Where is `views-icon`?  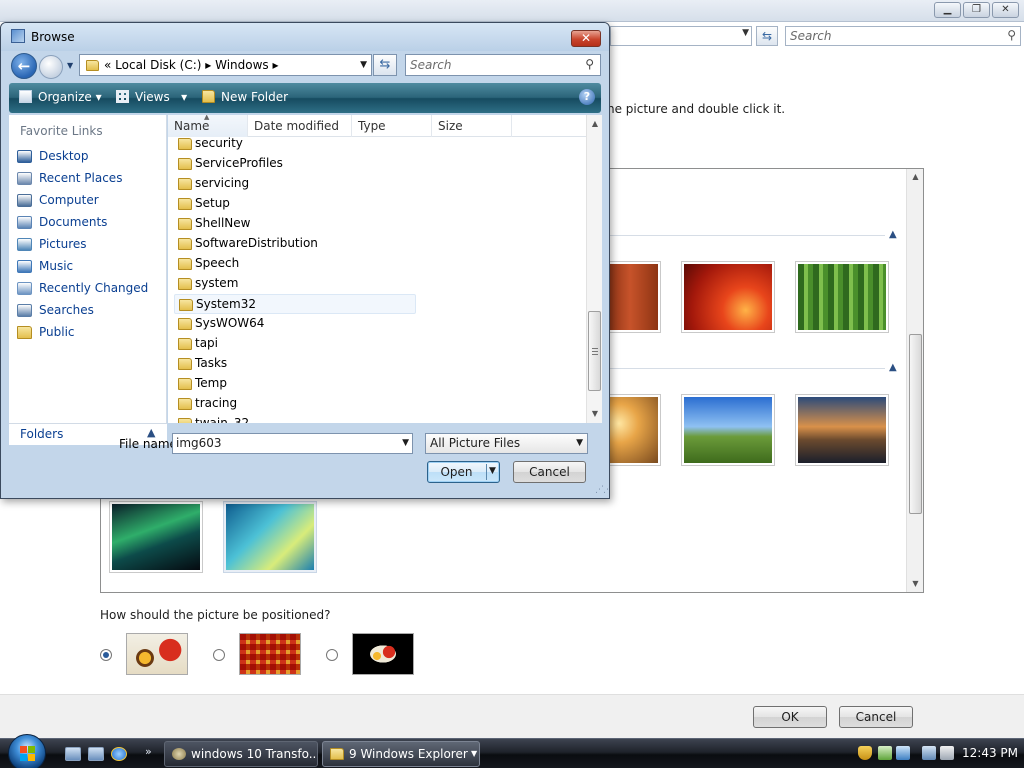
views-icon is located at coordinates (122, 96).